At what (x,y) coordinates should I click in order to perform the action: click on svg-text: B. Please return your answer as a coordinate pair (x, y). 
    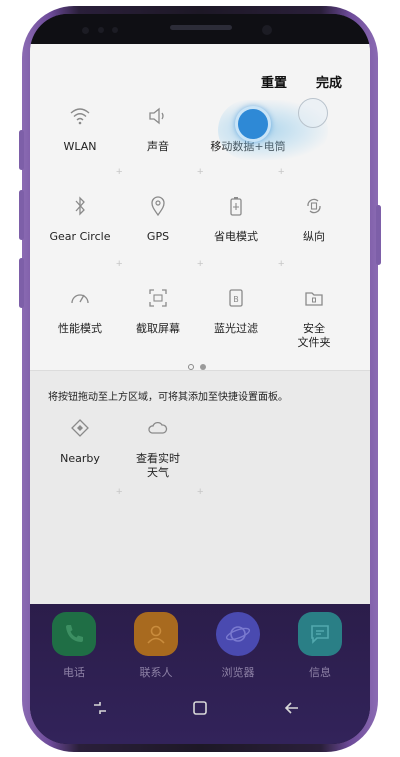
    Looking at the image, I should click on (236, 299).